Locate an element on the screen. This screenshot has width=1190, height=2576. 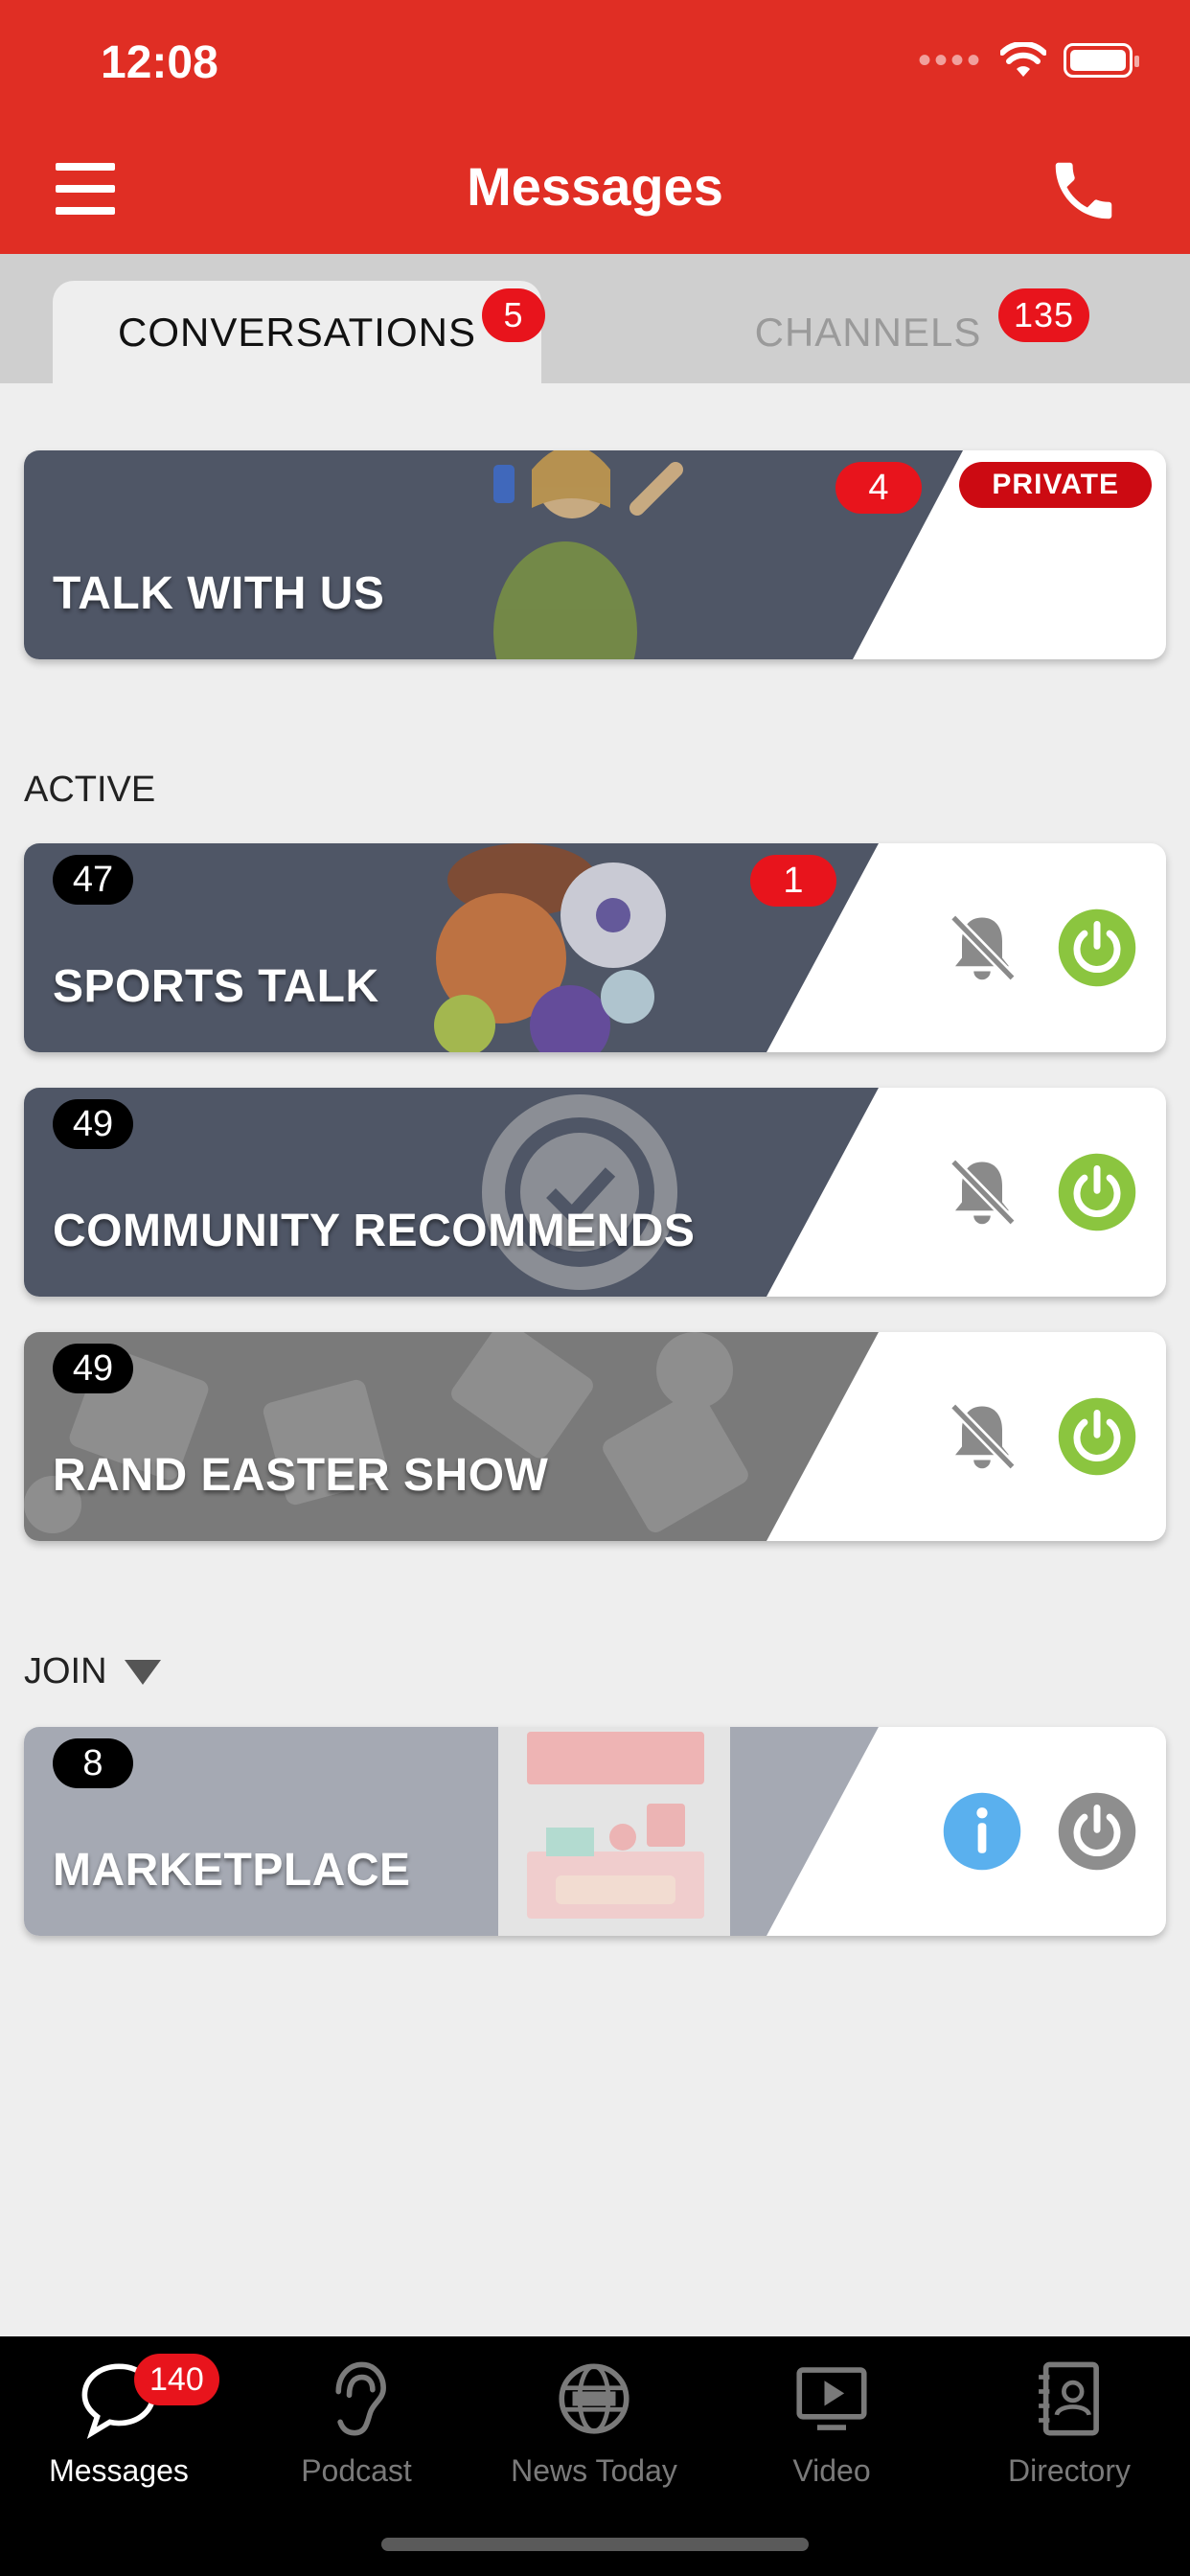
info-icon is located at coordinates (982, 1832).